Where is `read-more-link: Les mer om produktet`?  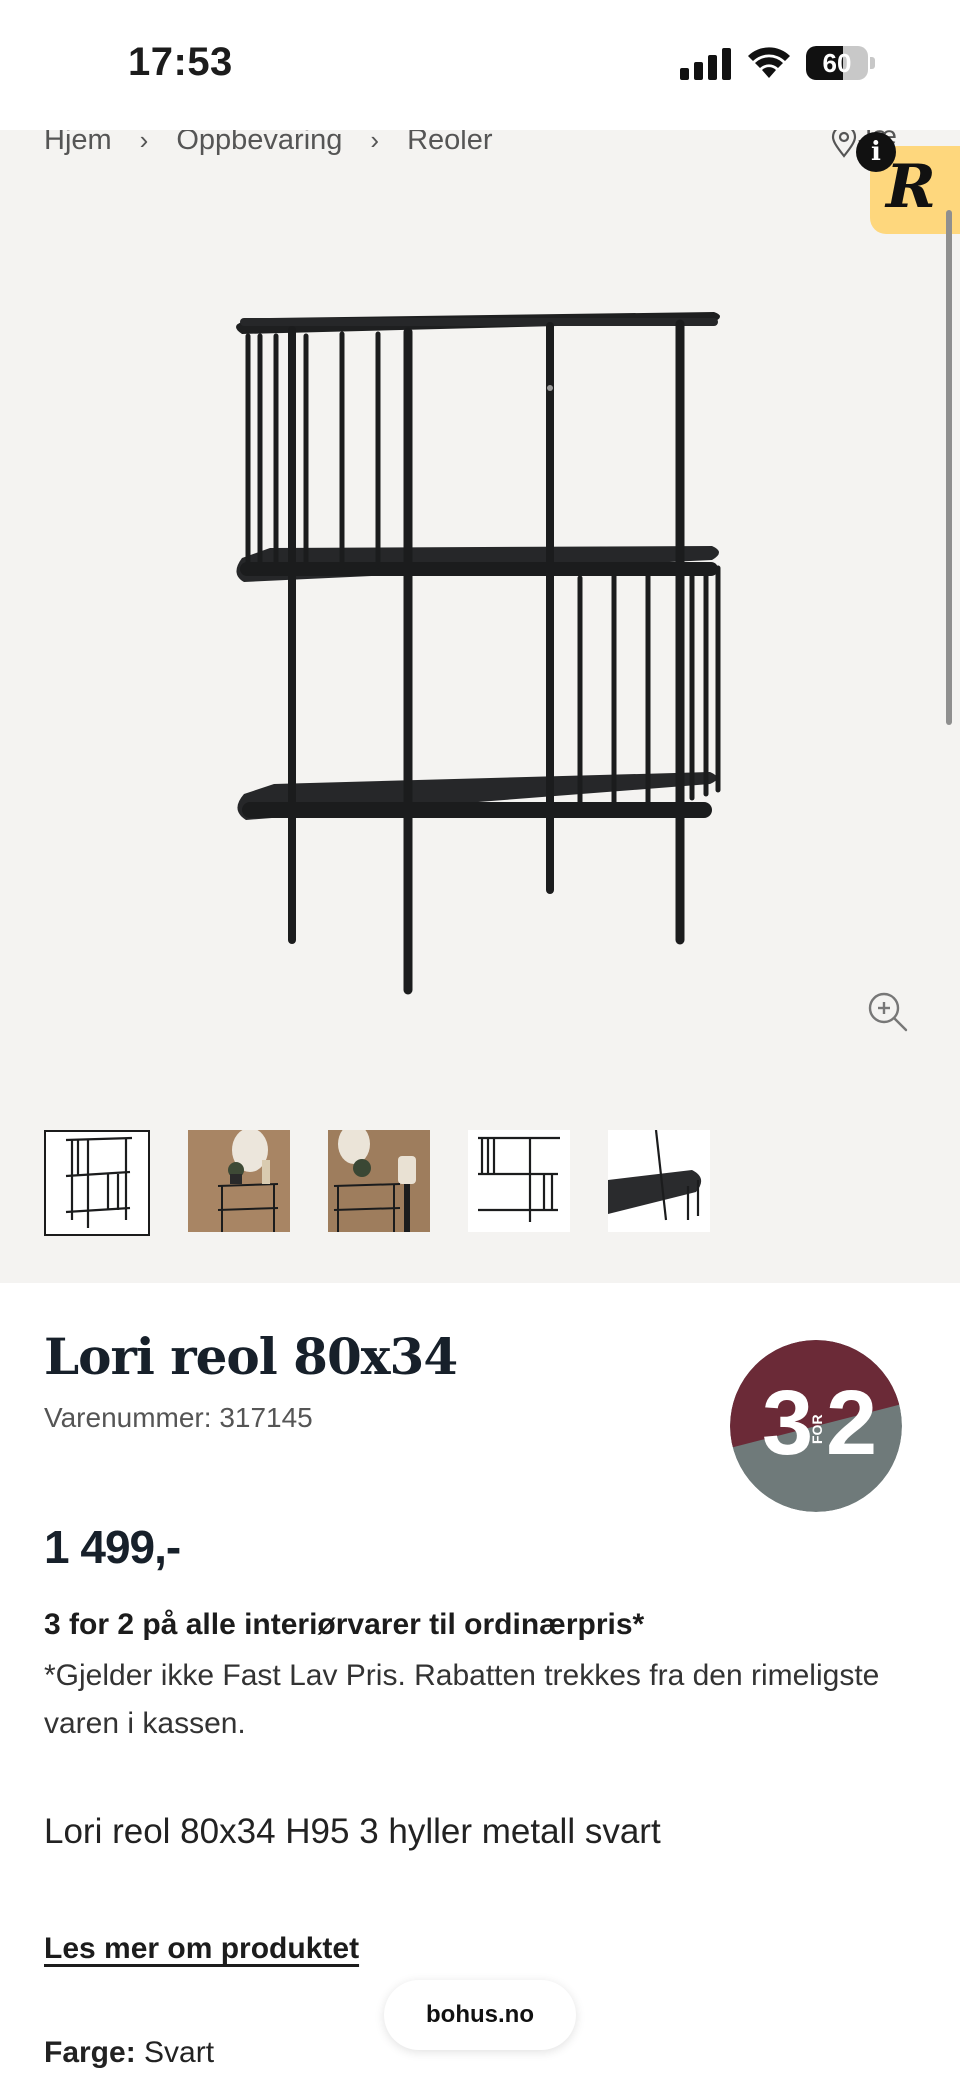
read-more-link: Les mer om produktet is located at coordinates (201, 1949).